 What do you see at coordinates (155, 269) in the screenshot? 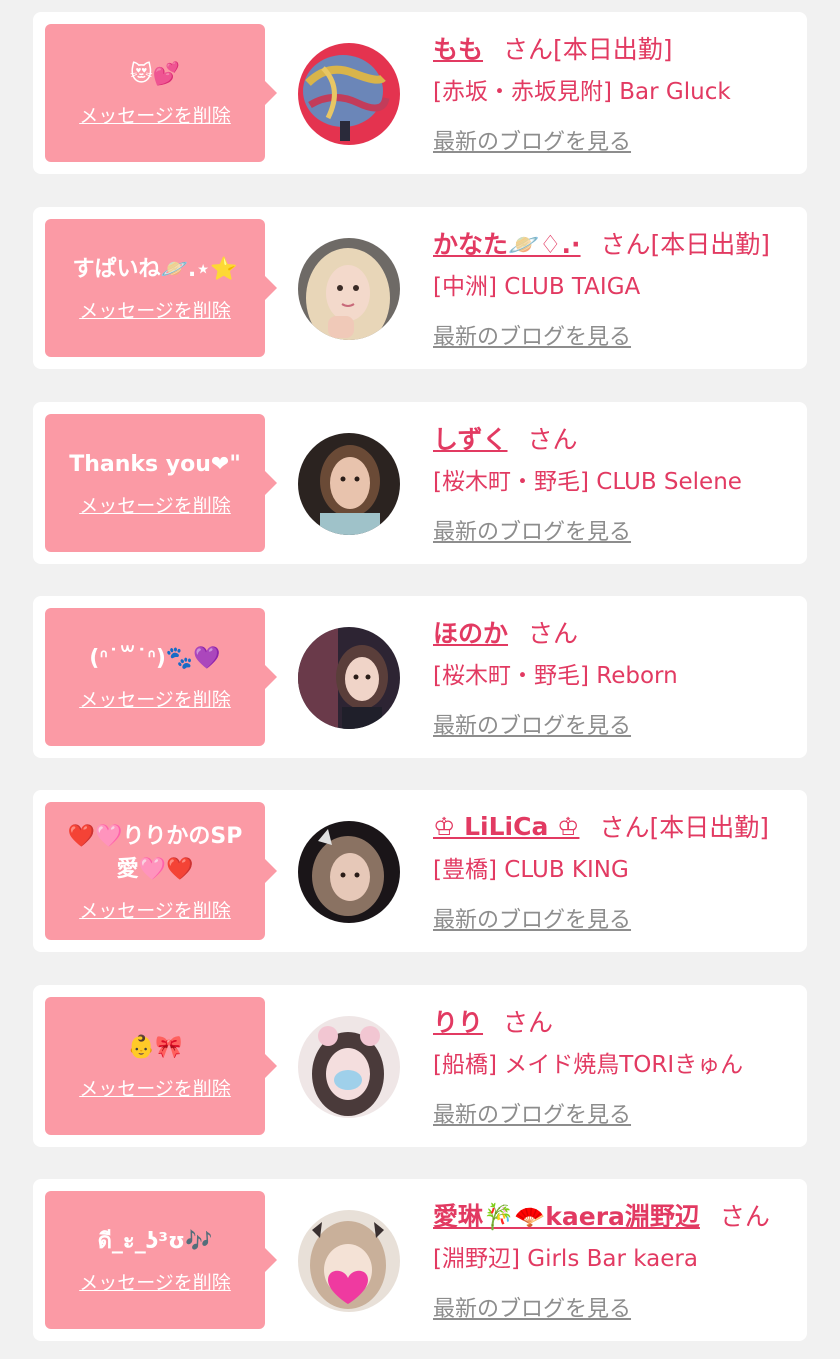
I see `message-text: すぱいね🪐.⋆⭐` at bounding box center [155, 269].